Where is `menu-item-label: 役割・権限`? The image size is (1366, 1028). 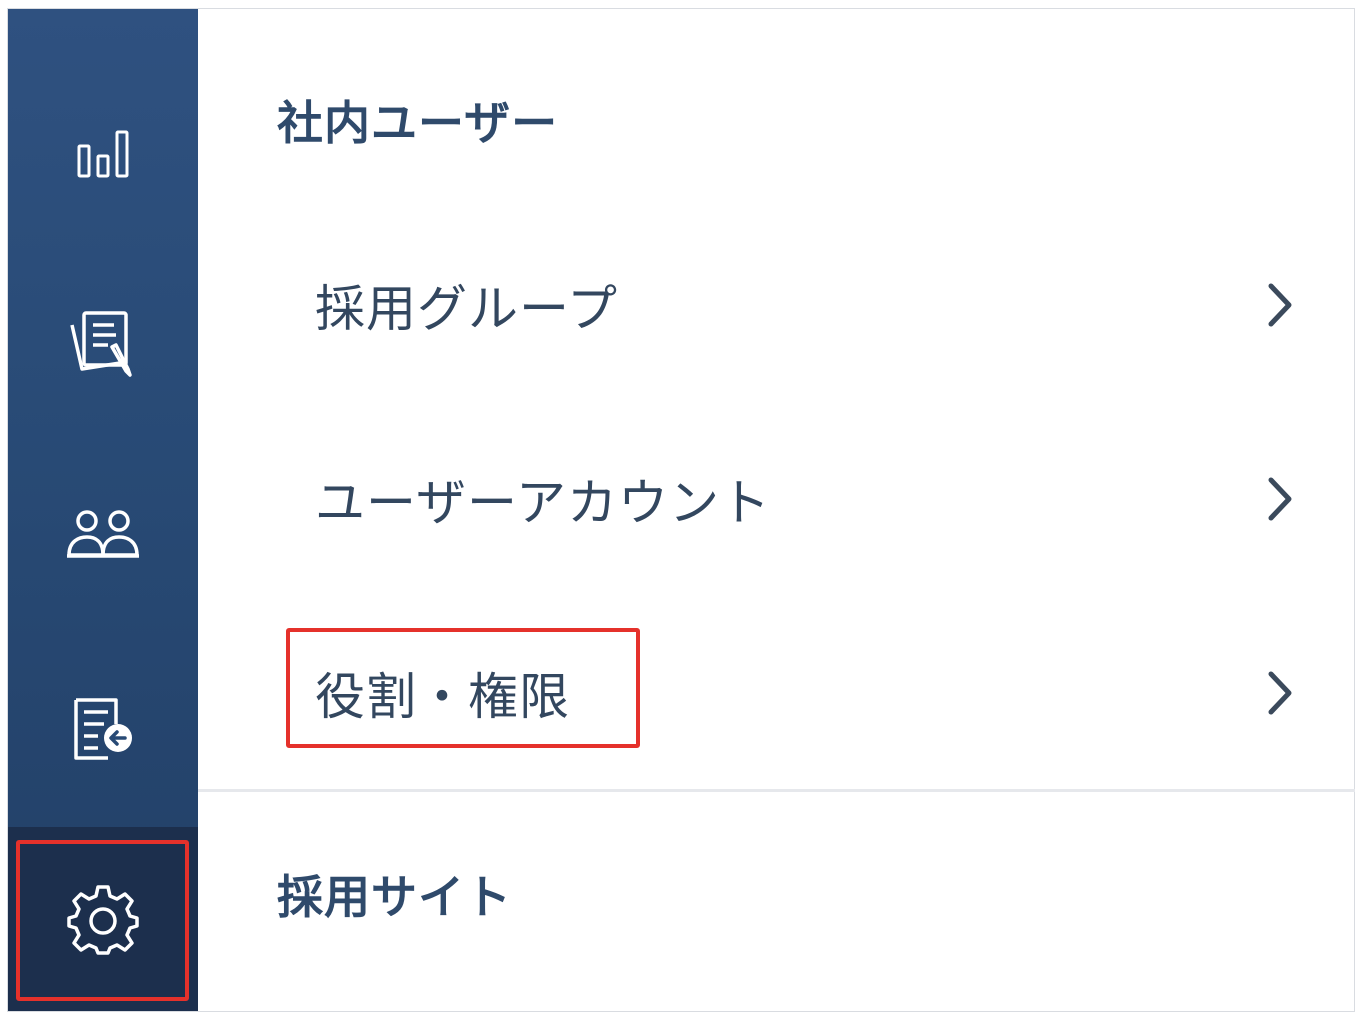 menu-item-label: 役割・権限 is located at coordinates (442, 697).